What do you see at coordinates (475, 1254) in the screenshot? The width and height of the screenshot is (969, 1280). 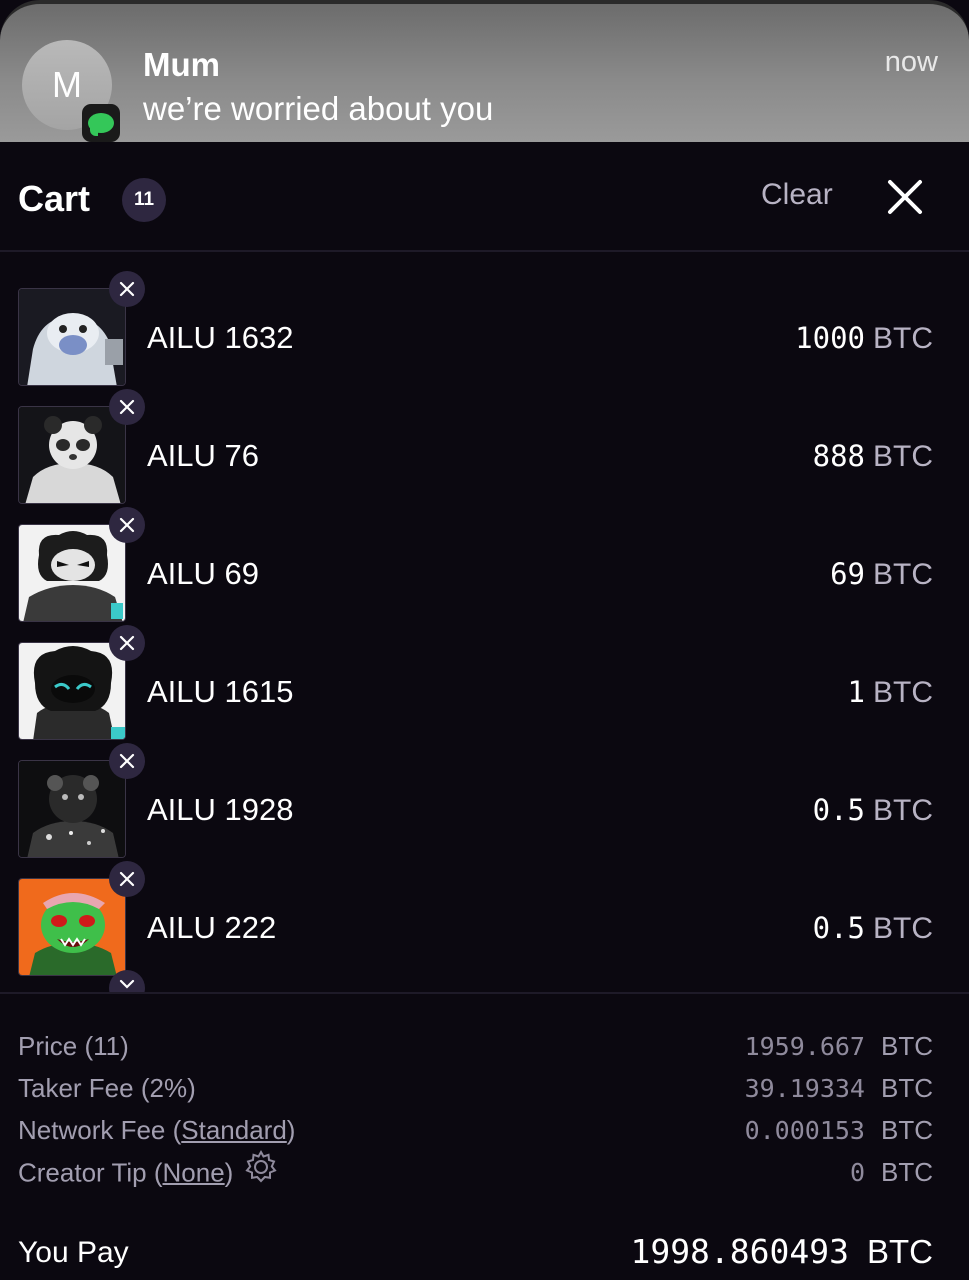 I see `you-pay-row: You Pay 1998.860493 BTC` at bounding box center [475, 1254].